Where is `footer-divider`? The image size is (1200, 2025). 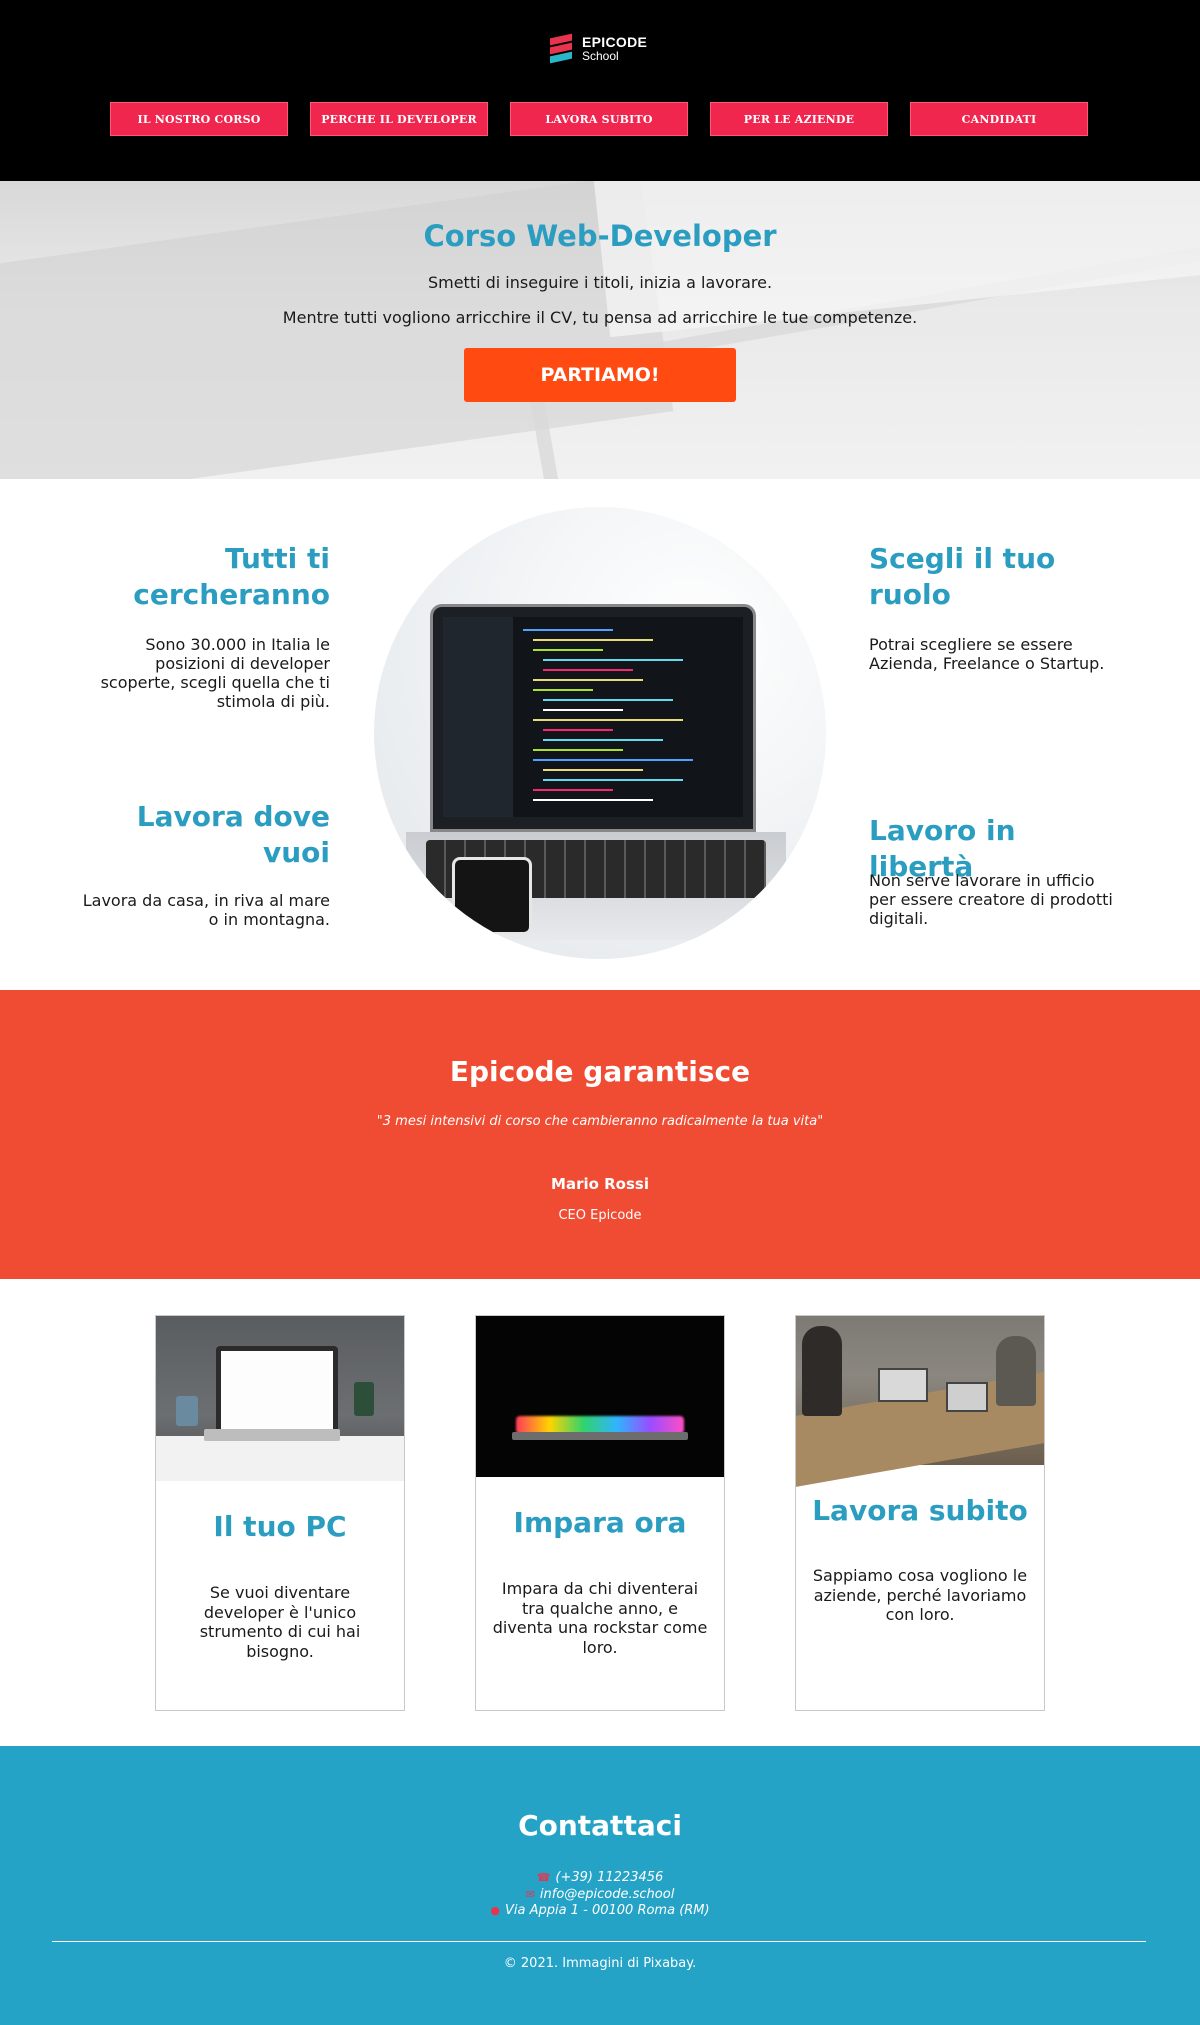
footer-divider is located at coordinates (599, 1941).